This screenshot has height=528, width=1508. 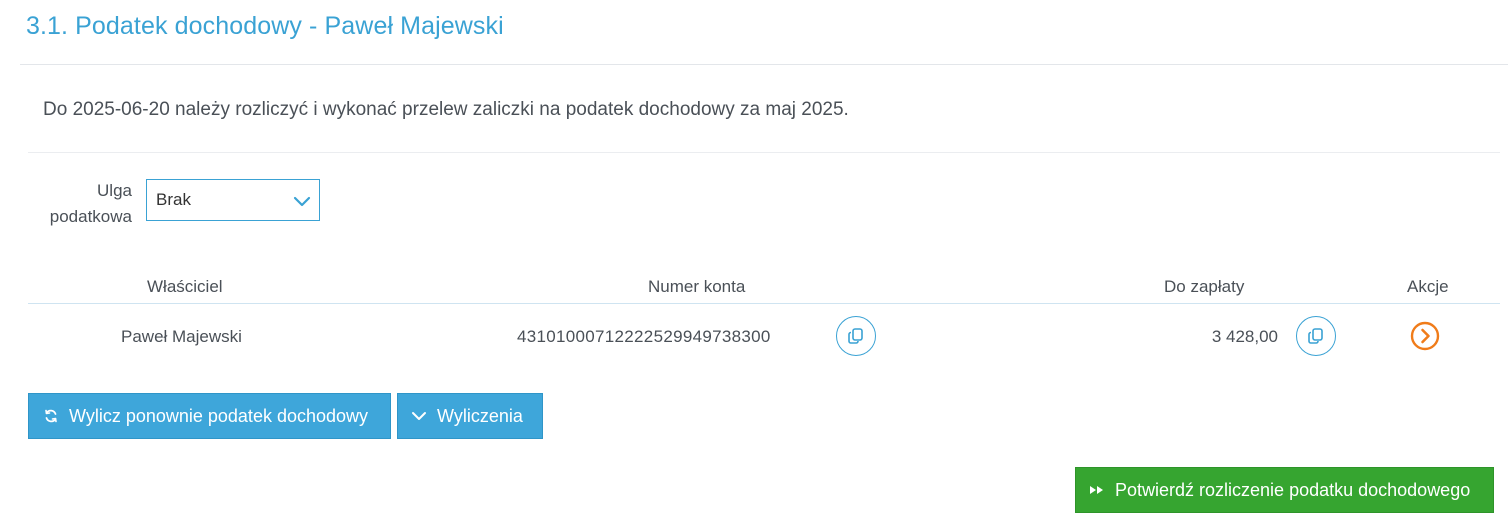 What do you see at coordinates (114, 190) in the screenshot?
I see `ulga-label-line1: Ulga` at bounding box center [114, 190].